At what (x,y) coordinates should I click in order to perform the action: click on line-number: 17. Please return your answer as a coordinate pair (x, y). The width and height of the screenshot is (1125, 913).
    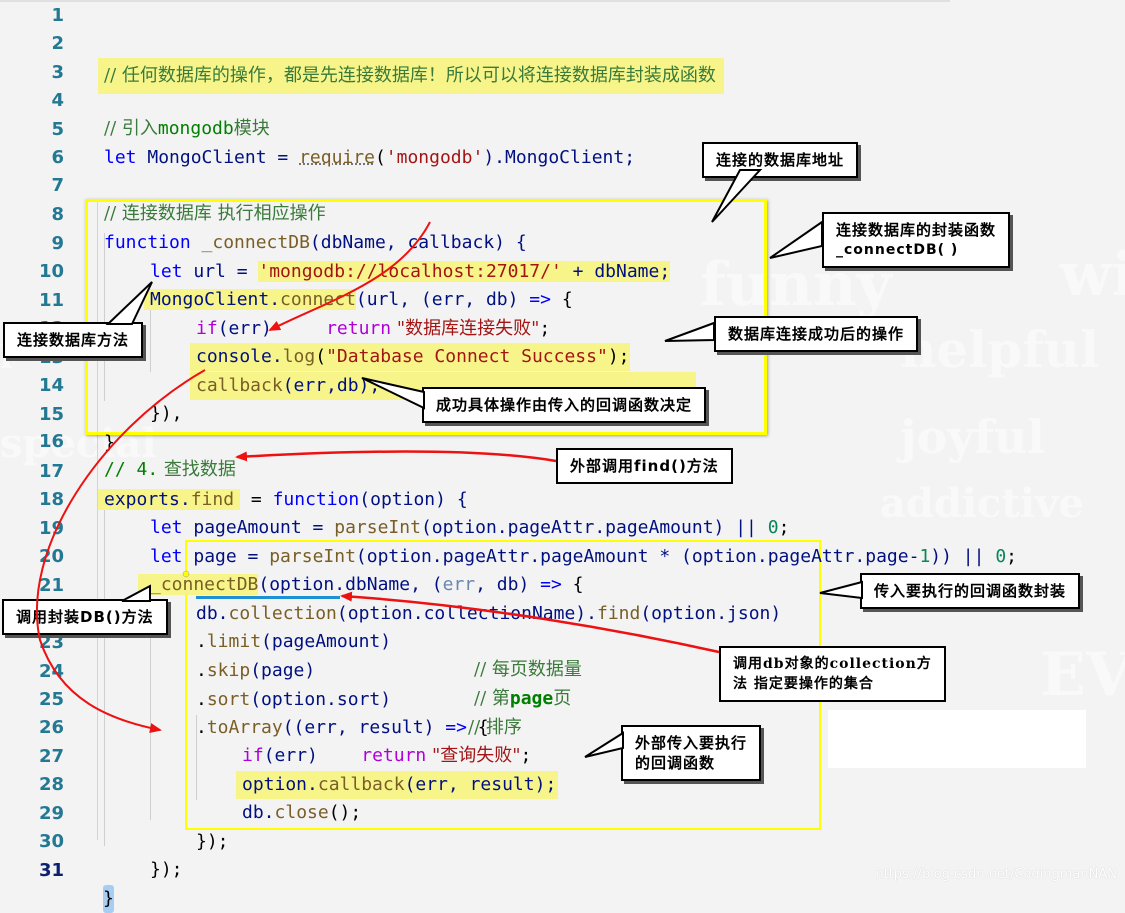
    Looking at the image, I should click on (51, 471).